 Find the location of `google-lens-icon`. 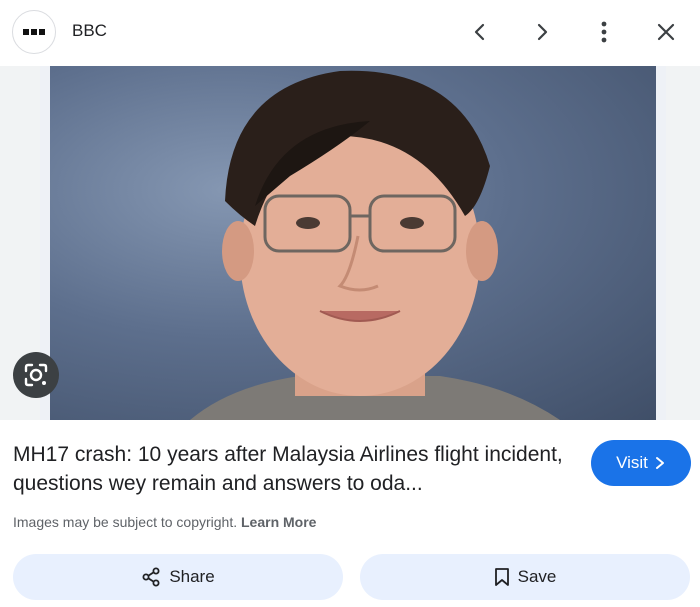

google-lens-icon is located at coordinates (36, 375).